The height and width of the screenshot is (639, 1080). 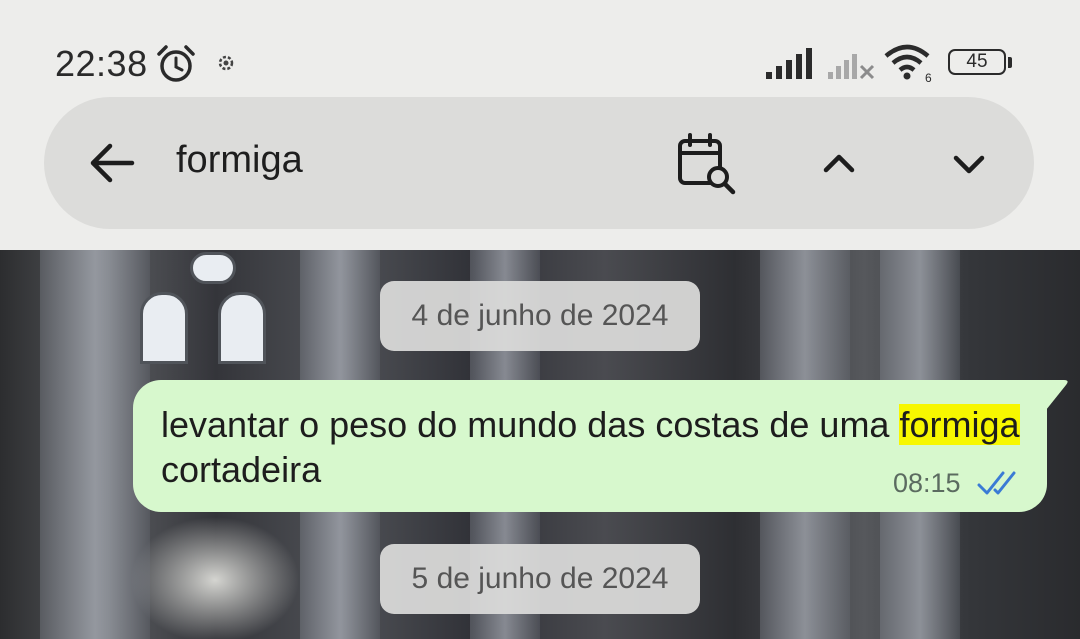 I want to click on battery-level: 45, so click(x=977, y=61).